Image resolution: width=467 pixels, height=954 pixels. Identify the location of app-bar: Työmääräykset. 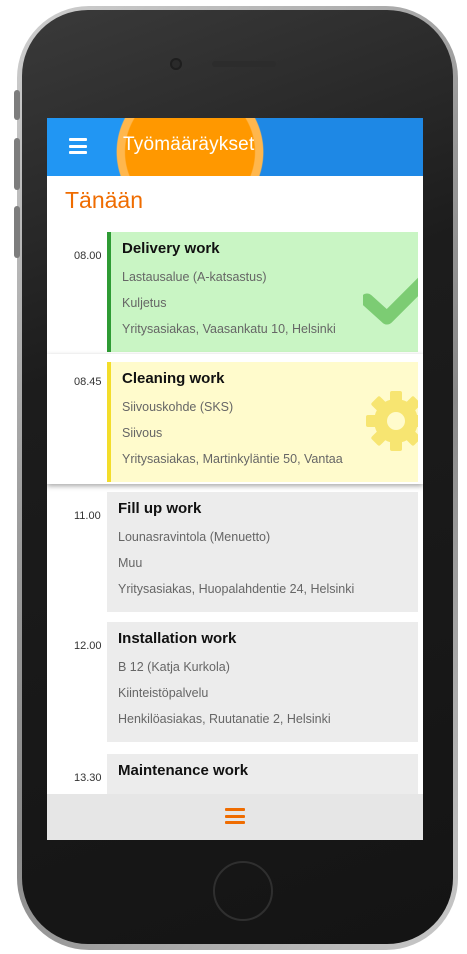
(235, 147).